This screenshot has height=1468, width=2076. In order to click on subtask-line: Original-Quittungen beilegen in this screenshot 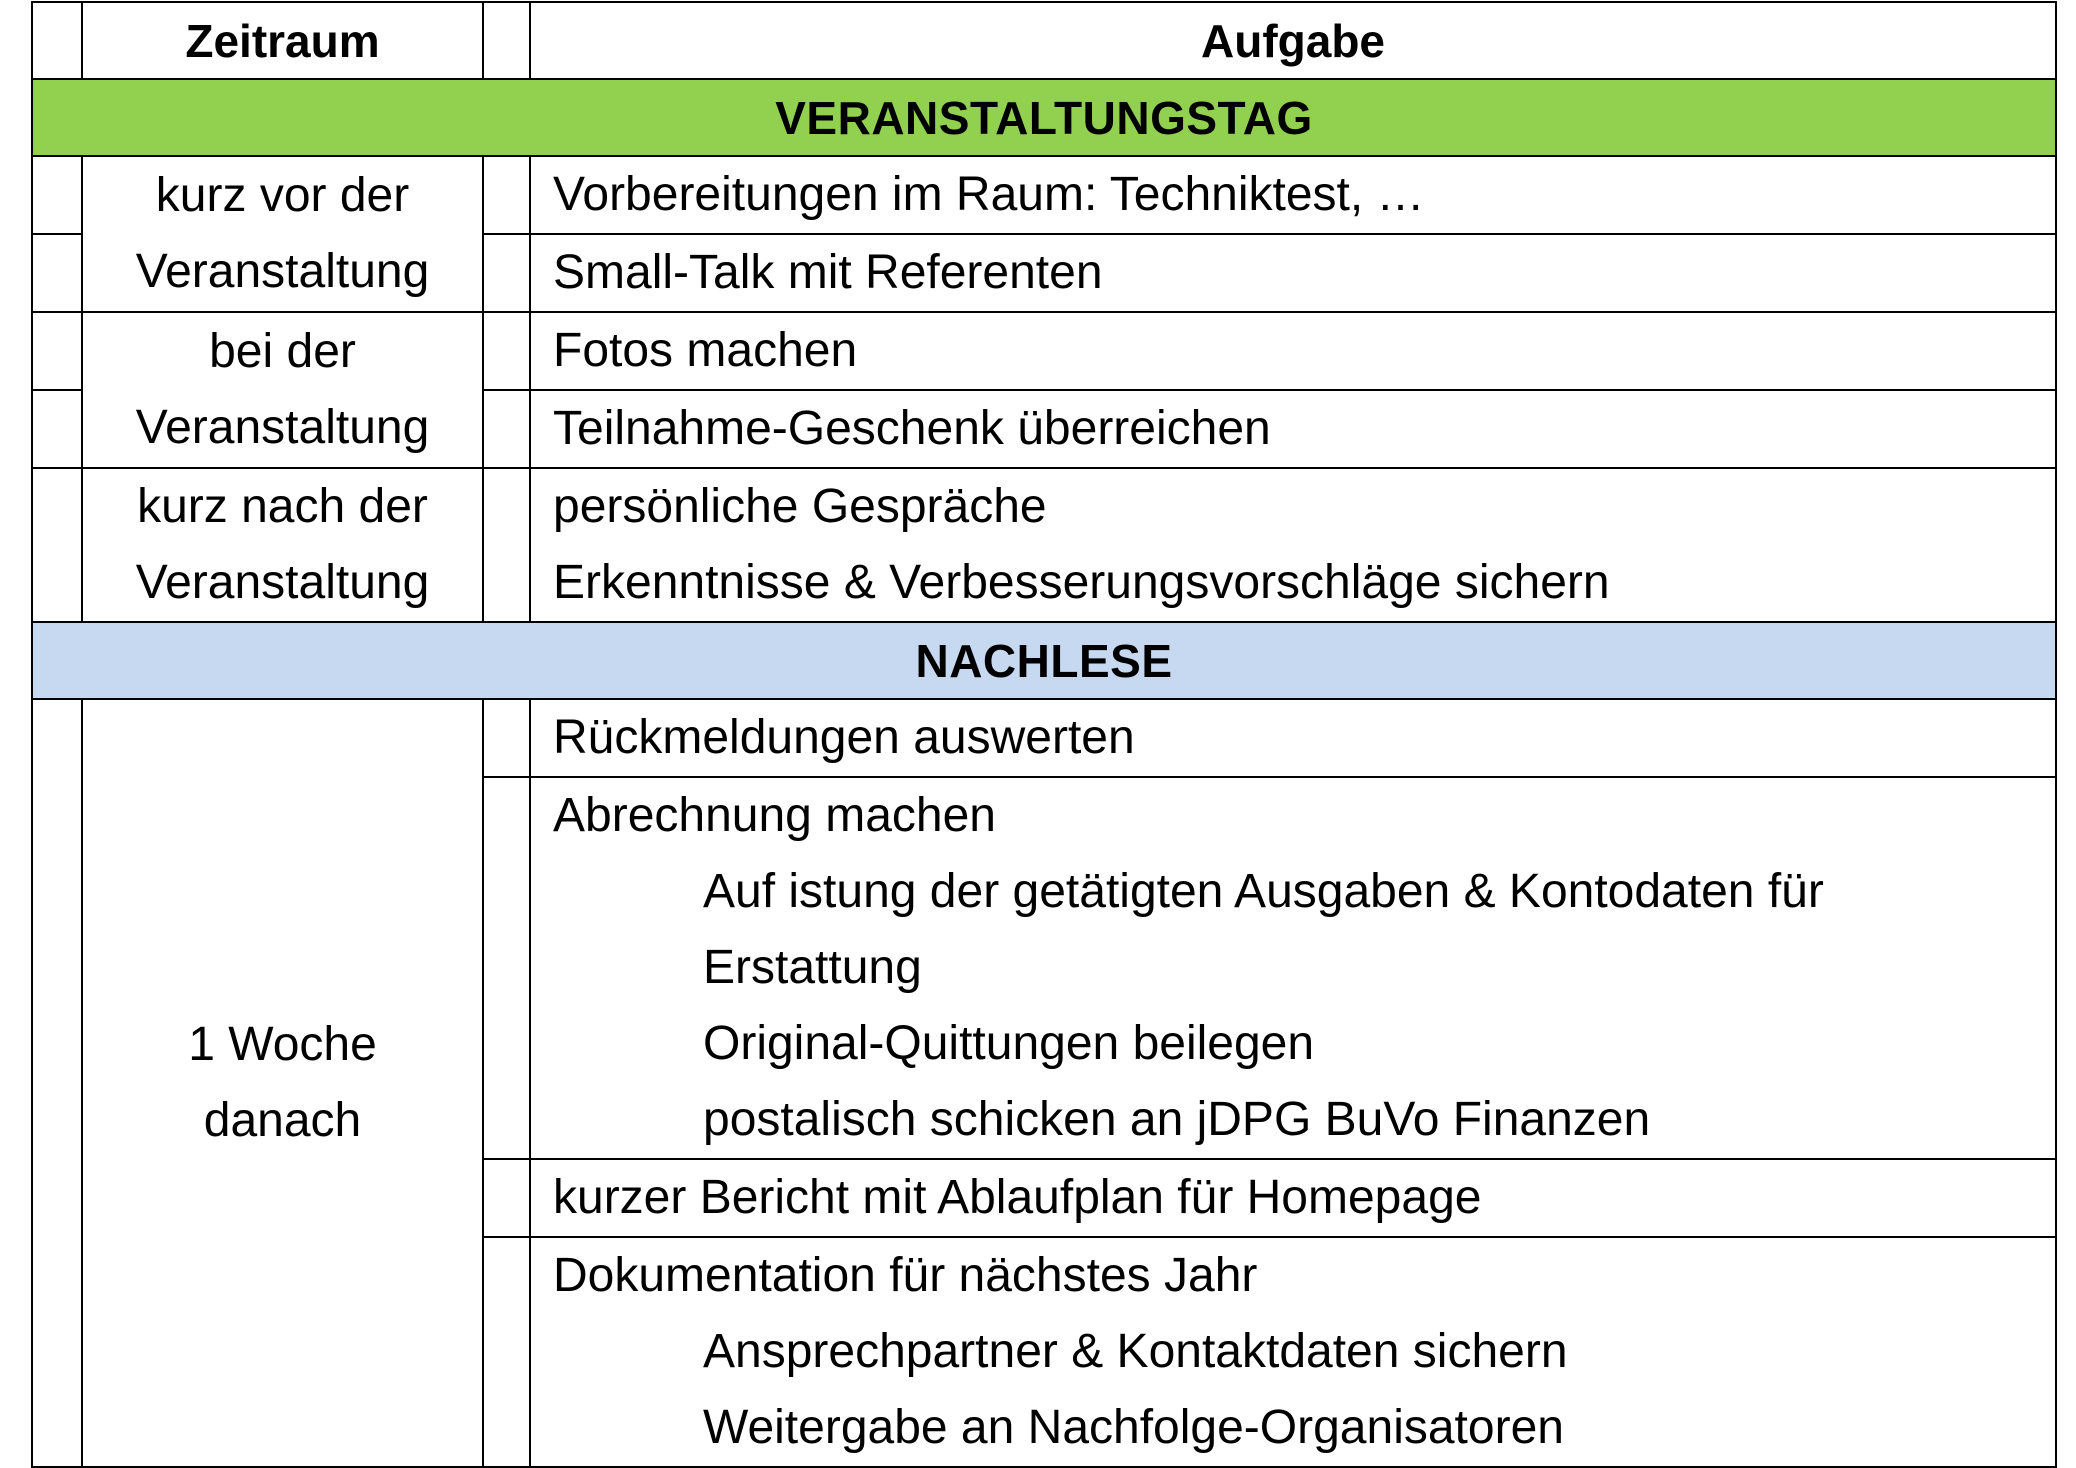, I will do `click(1009, 1043)`.